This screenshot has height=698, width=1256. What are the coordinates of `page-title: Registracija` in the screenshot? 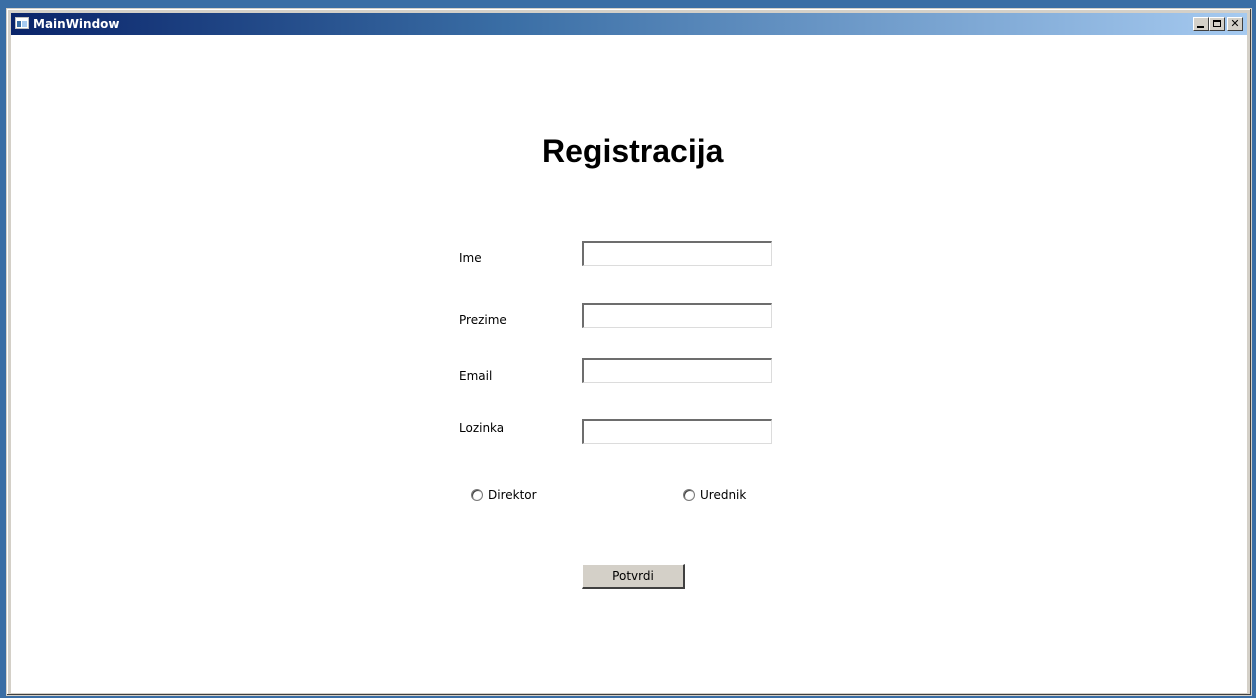 It's located at (633, 151).